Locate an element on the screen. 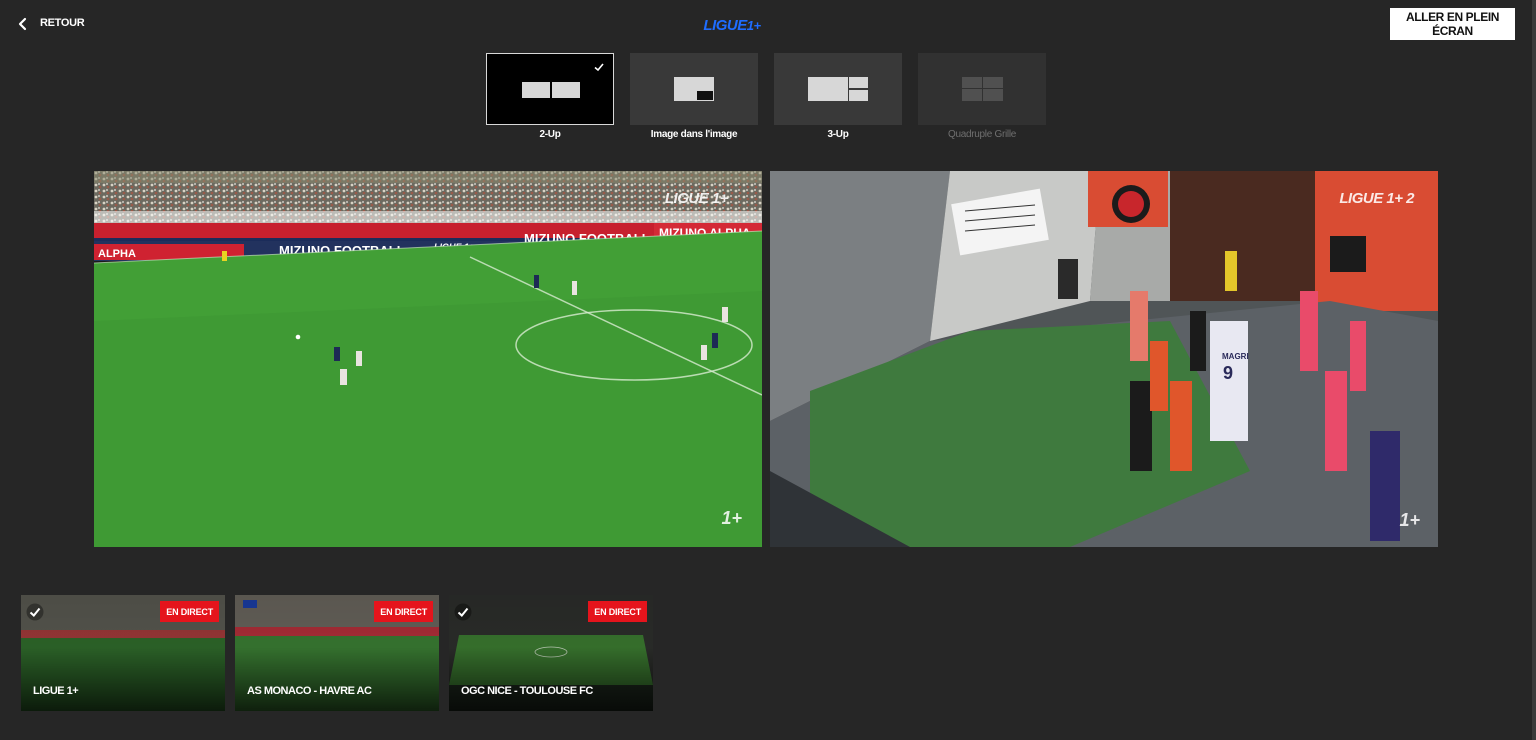 The image size is (1536, 740). layout-option-2up: 2-Up is located at coordinates (550, 96).